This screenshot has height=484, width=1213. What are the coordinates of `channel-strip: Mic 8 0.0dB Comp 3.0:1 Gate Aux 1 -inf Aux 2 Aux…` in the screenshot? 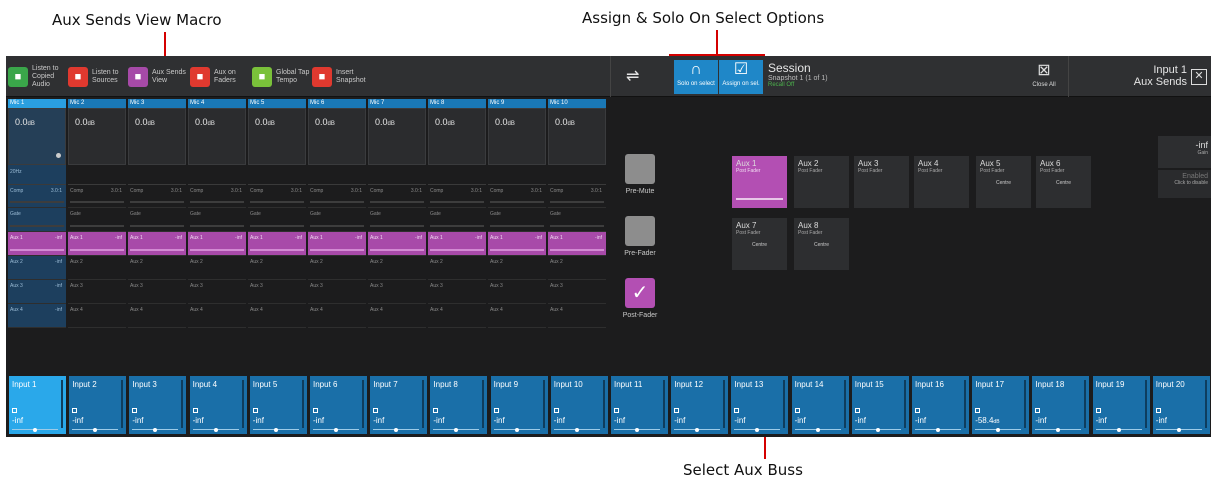 It's located at (457, 234).